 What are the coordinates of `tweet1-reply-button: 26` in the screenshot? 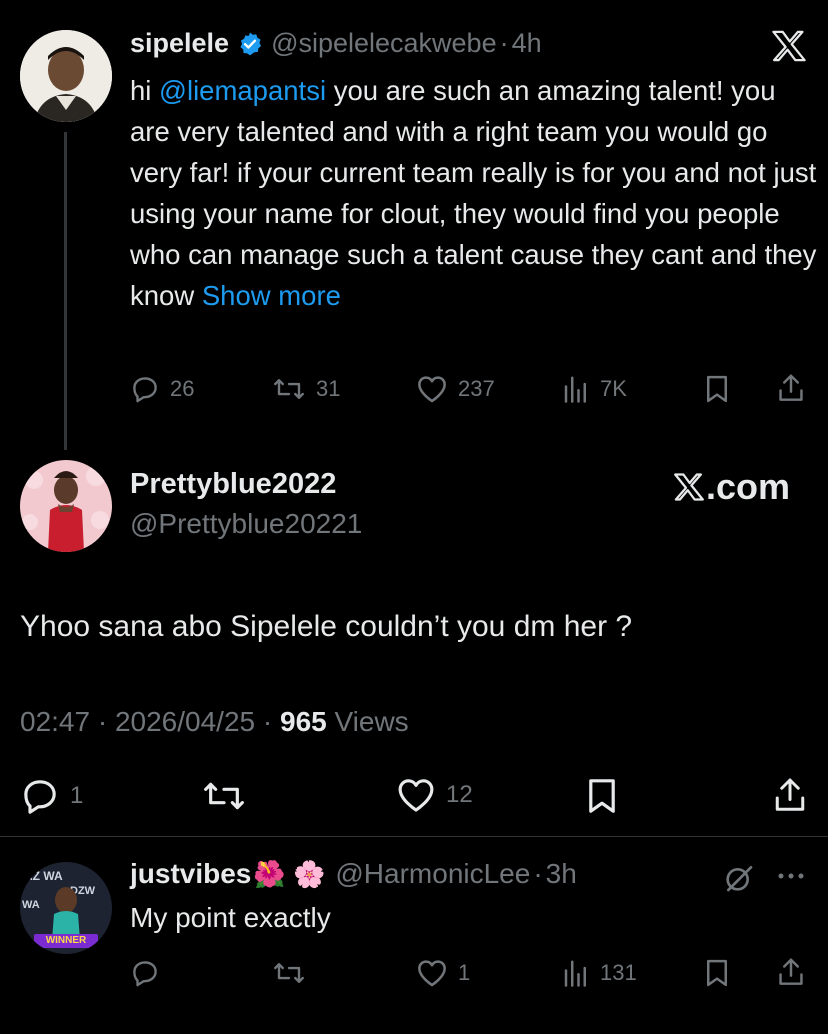 It's located at (162, 389).